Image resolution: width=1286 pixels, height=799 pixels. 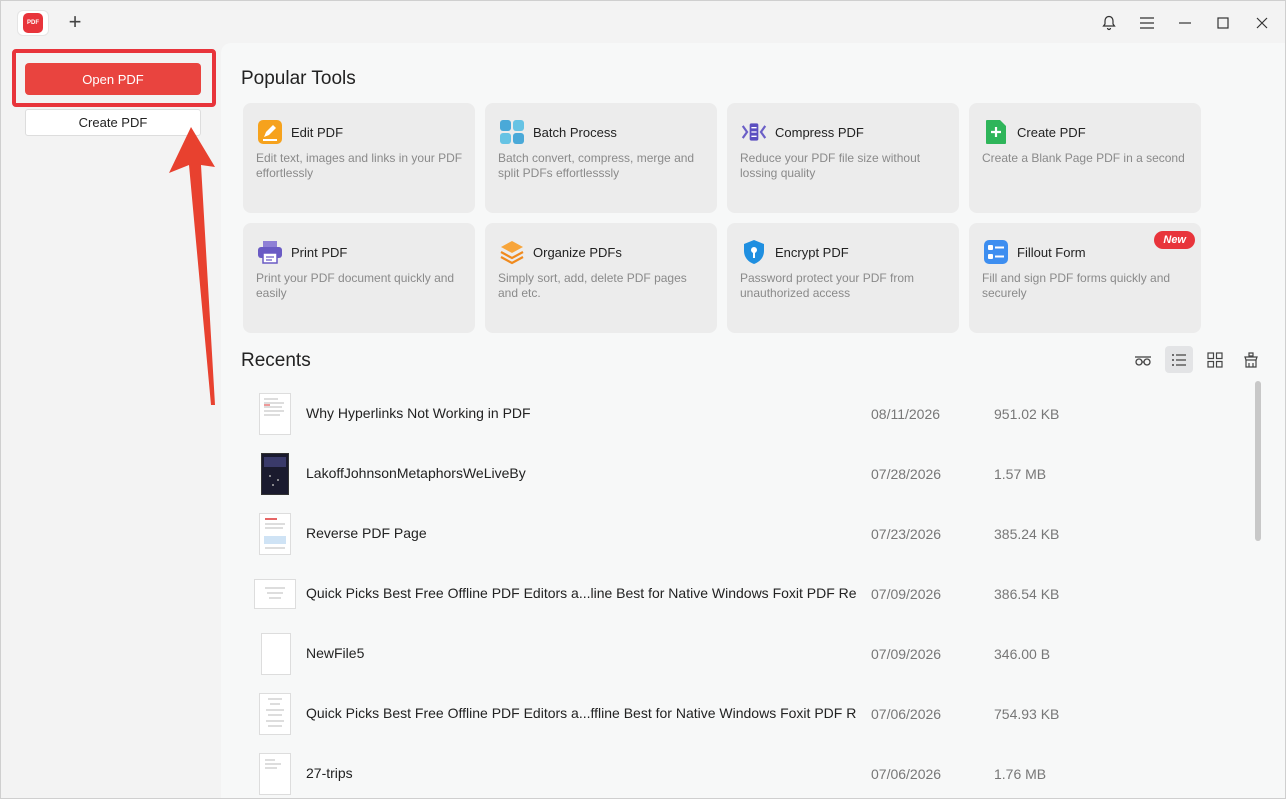 What do you see at coordinates (317, 132) in the screenshot?
I see `tool-name: Edit PDF` at bounding box center [317, 132].